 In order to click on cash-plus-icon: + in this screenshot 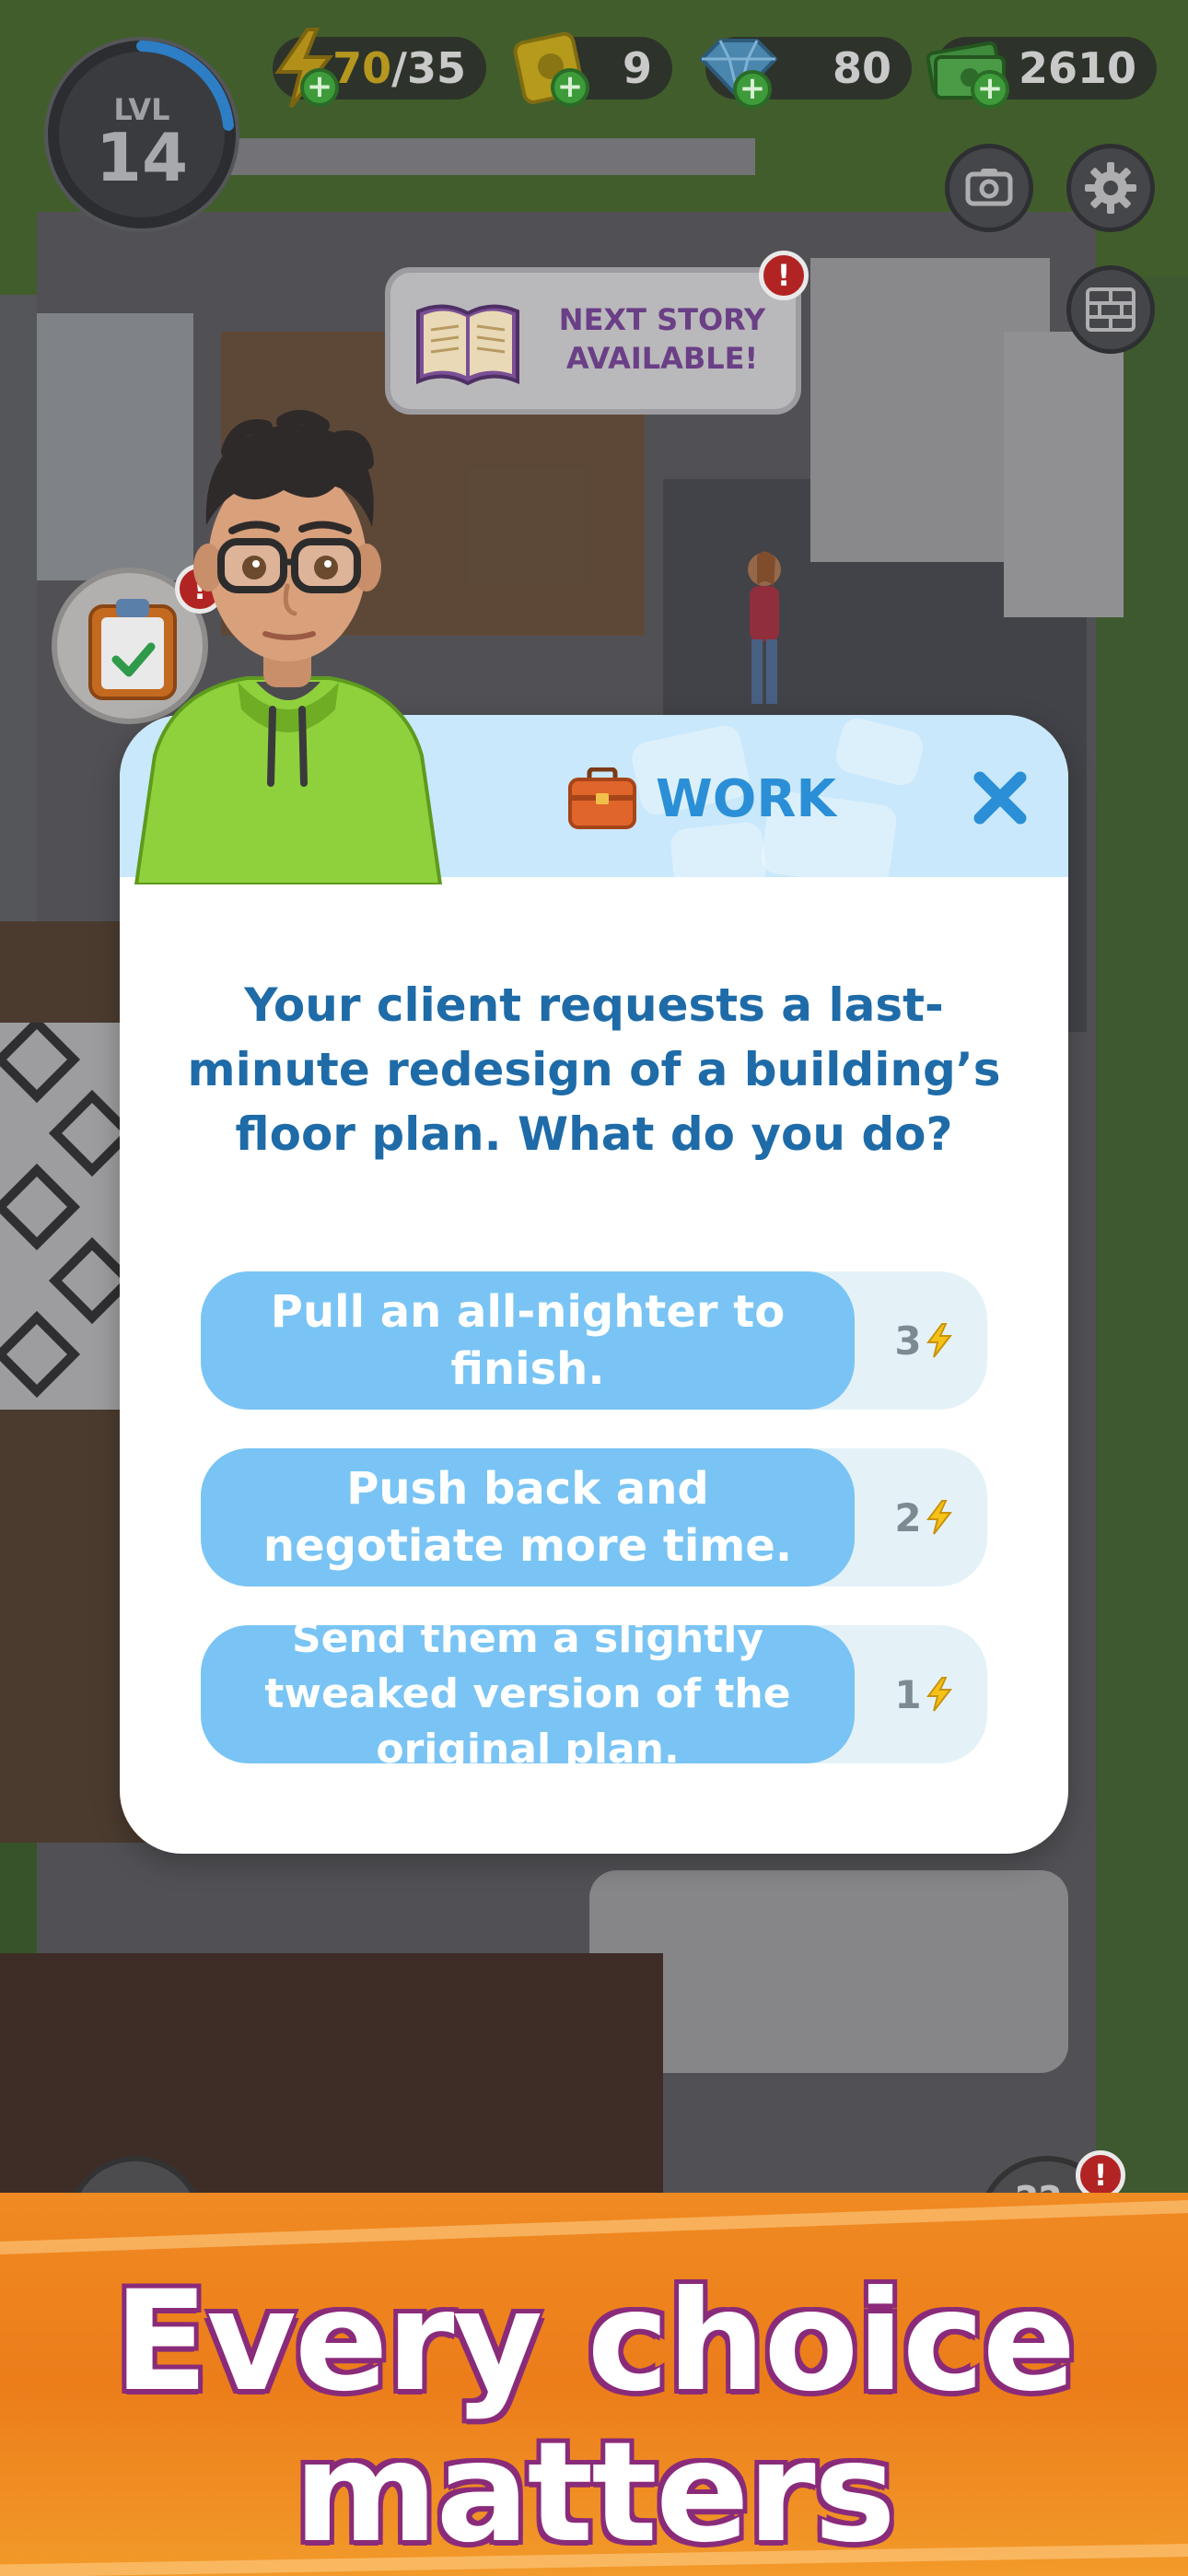, I will do `click(990, 89)`.